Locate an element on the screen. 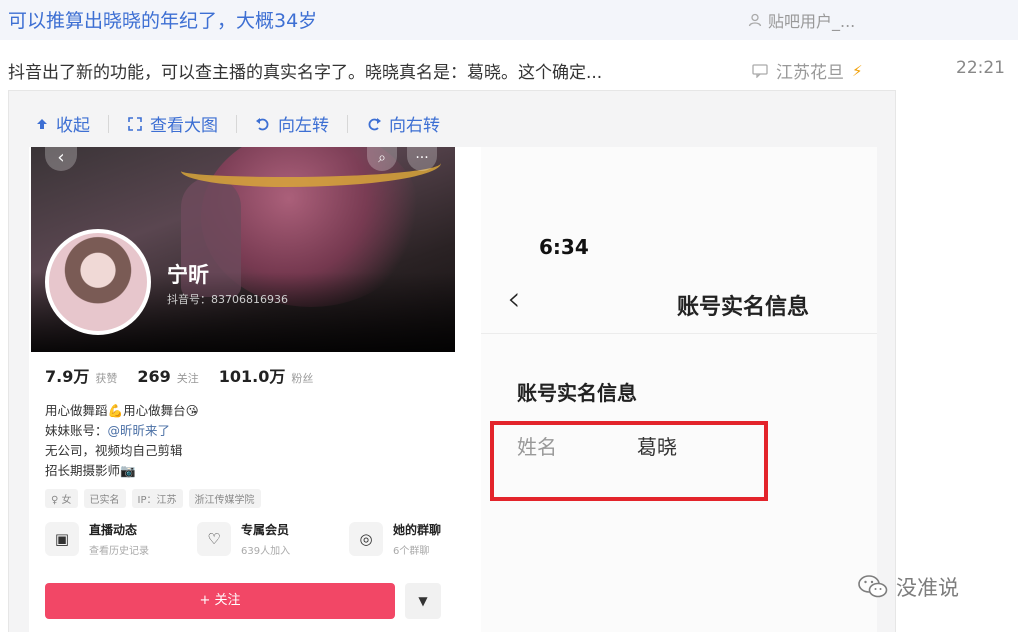 The width and height of the screenshot is (1018, 632). lightning-icon: ⚡ is located at coordinates (857, 70).